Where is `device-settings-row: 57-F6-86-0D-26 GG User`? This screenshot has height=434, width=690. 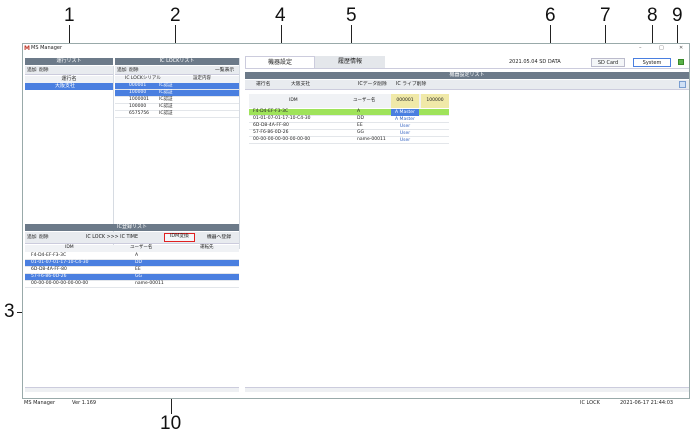 device-settings-row: 57-F6-86-0D-26 GG User is located at coordinates (349, 133).